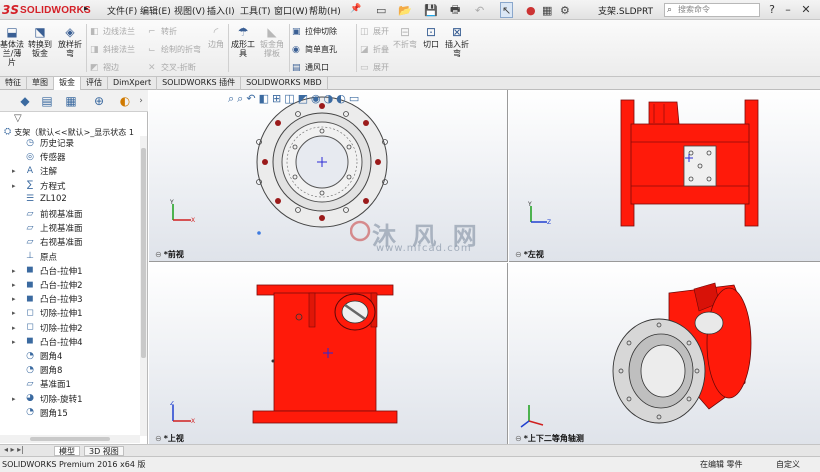 This screenshot has width=820, height=472. Describe the element at coordinates (67, 83) in the screenshot. I see `tab-sheetmetal: 钣金` at that location.